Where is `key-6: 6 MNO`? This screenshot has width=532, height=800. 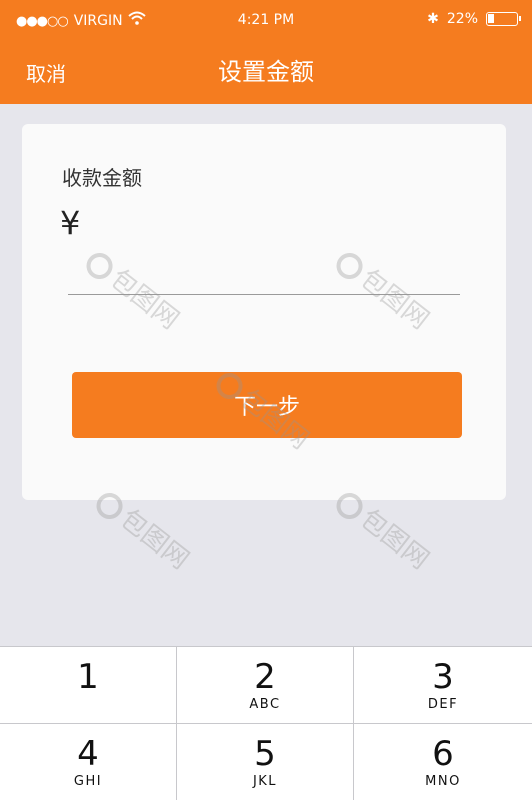 key-6: 6 MNO is located at coordinates (443, 762).